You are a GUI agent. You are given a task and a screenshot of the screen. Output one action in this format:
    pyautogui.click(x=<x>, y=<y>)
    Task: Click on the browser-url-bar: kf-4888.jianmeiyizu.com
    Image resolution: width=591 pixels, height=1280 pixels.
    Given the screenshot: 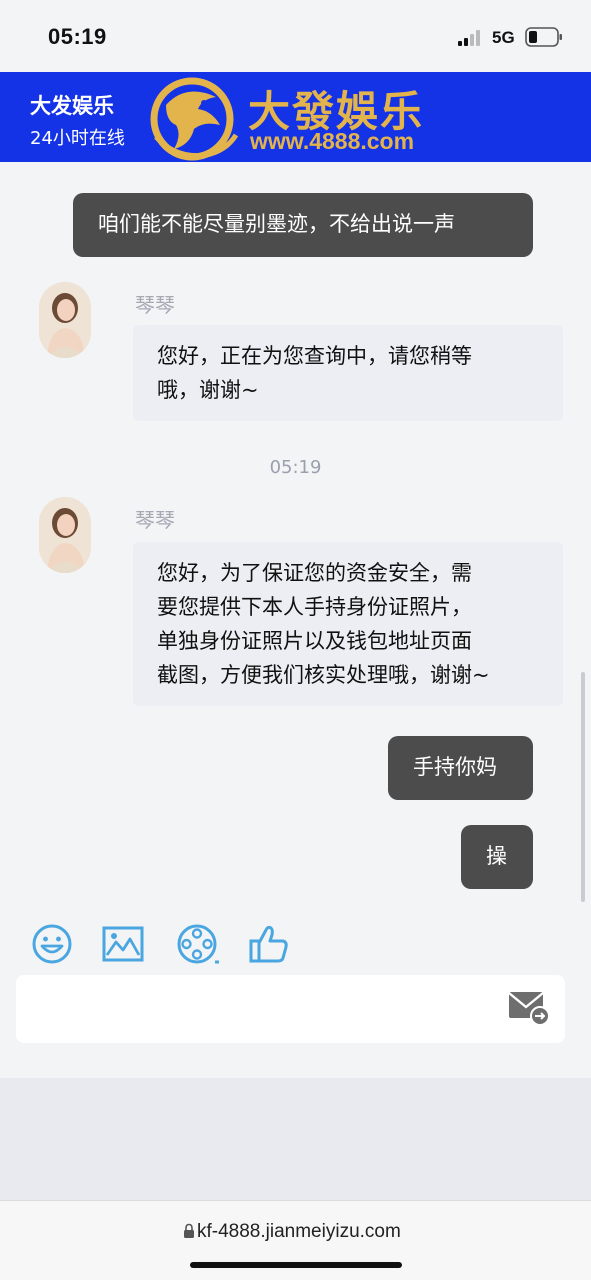 What is the action you would take?
    pyautogui.click(x=295, y=1240)
    